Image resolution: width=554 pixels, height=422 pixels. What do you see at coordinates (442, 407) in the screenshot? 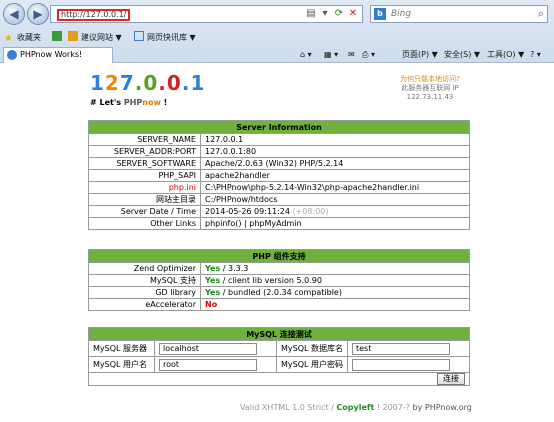
I see `phpnow-link: by PHPnow.org` at bounding box center [442, 407].